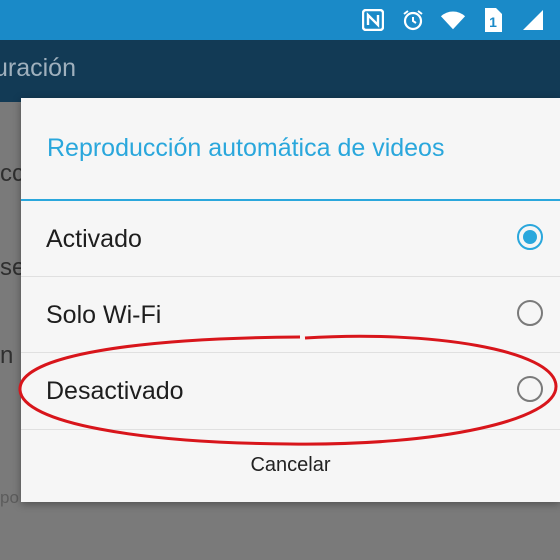 This screenshot has width=560, height=560. What do you see at coordinates (246, 148) in the screenshot?
I see `dialog-title: Reproducción automática de videos` at bounding box center [246, 148].